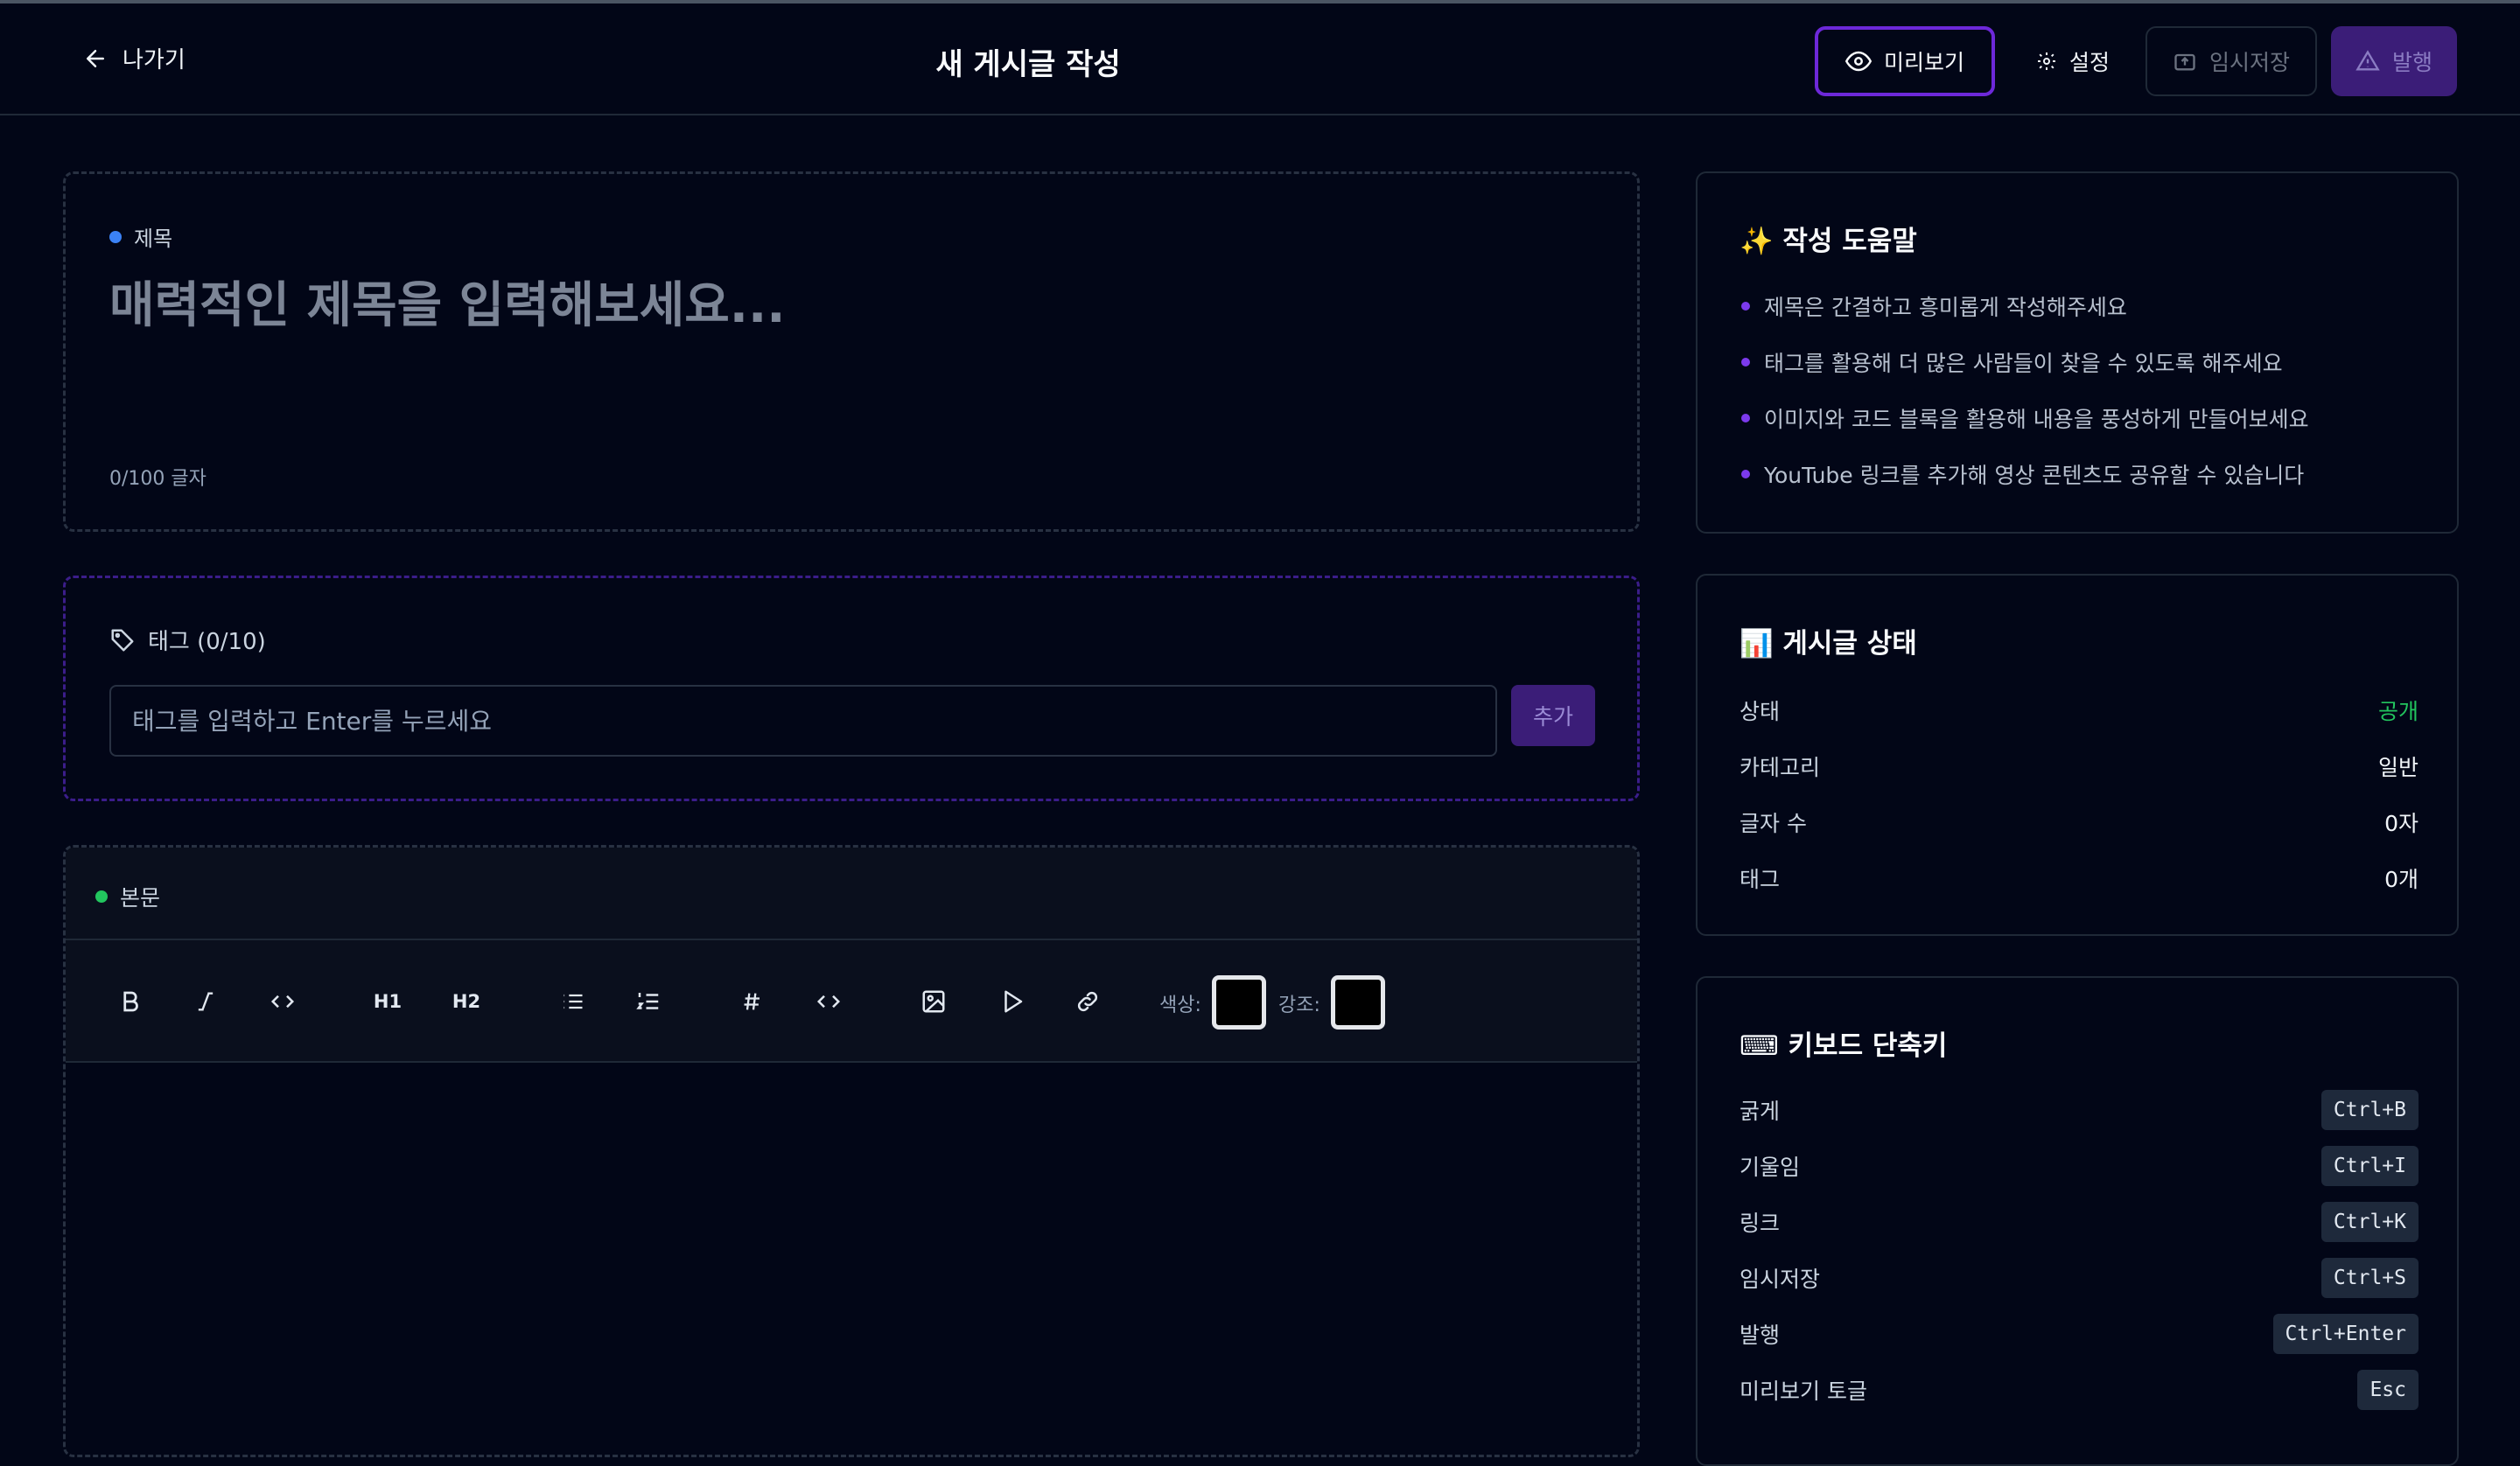  Describe the element at coordinates (1770, 1167) in the screenshot. I see `shortcut-label: 기울임` at that location.